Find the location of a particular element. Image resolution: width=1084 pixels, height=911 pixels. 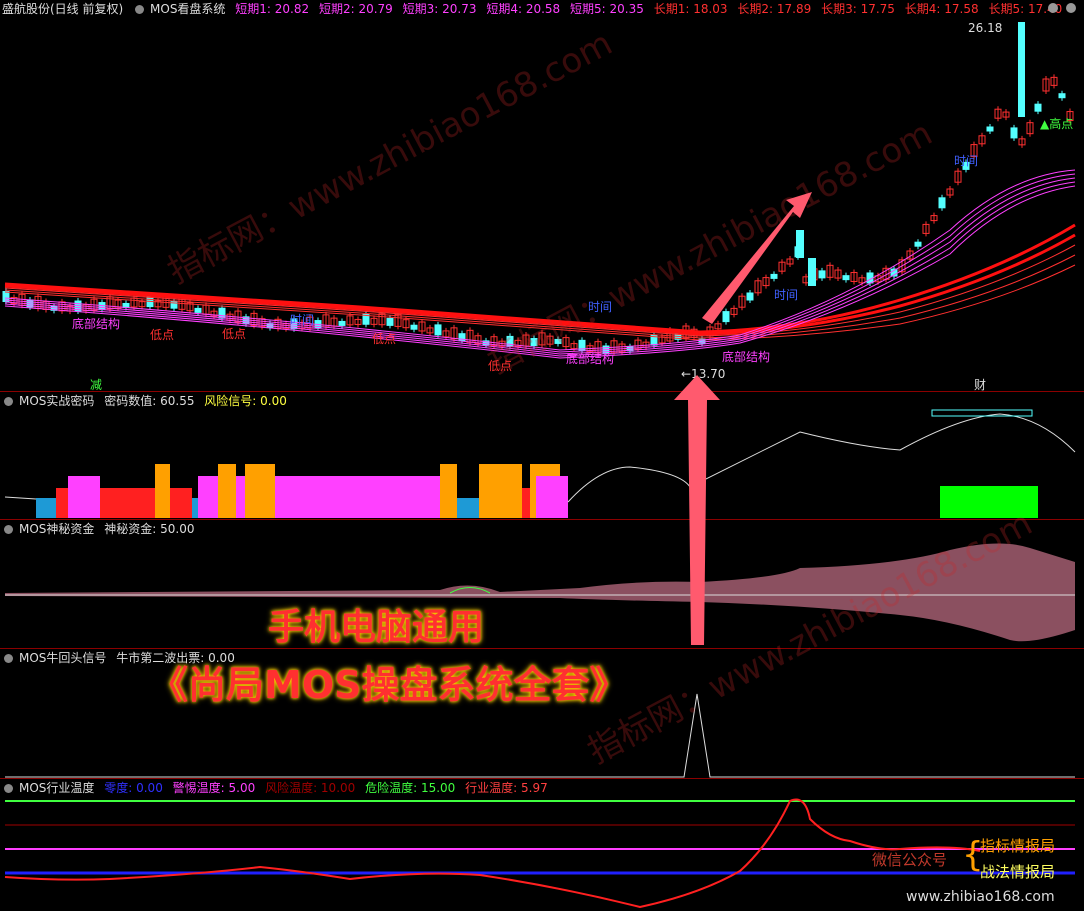

temp-danger: 危险温度: 15.00 is located at coordinates (410, 788).